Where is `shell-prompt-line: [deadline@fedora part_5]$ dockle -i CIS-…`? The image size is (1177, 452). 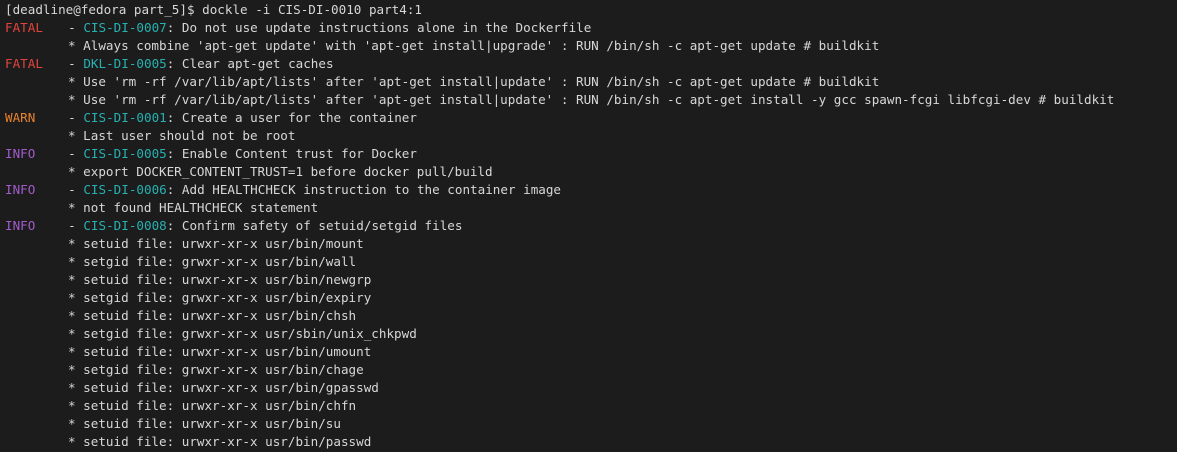
shell-prompt-line: [deadline@fedora part_5]$ dockle -i CIS-… is located at coordinates (214, 9).